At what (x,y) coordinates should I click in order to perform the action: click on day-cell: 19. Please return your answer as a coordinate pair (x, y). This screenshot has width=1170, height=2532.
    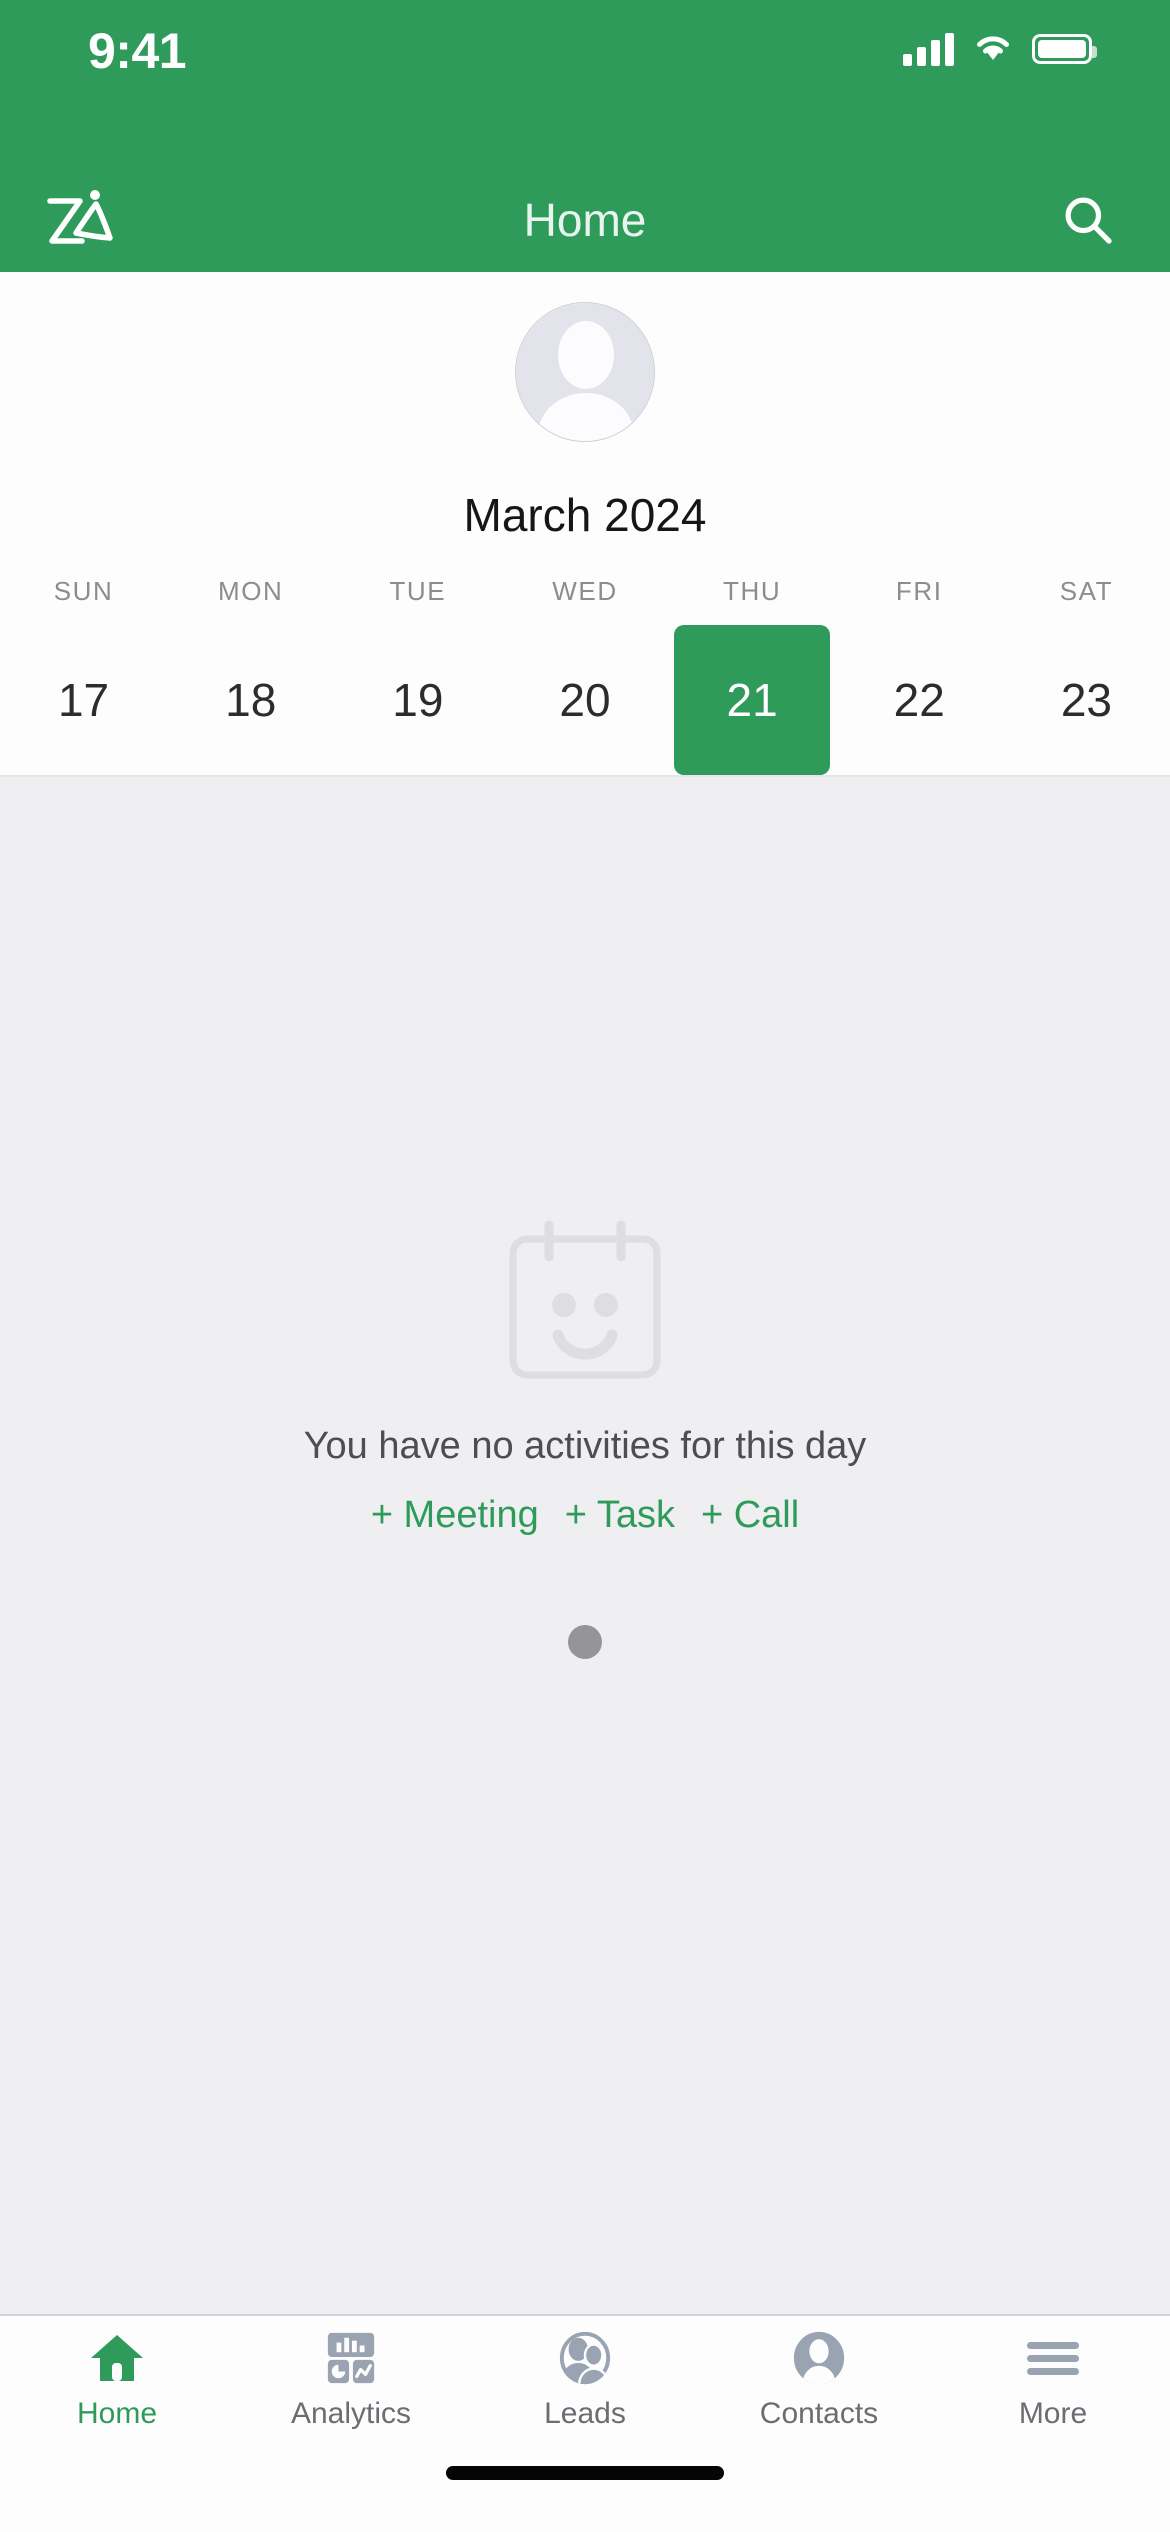
    Looking at the image, I should click on (417, 700).